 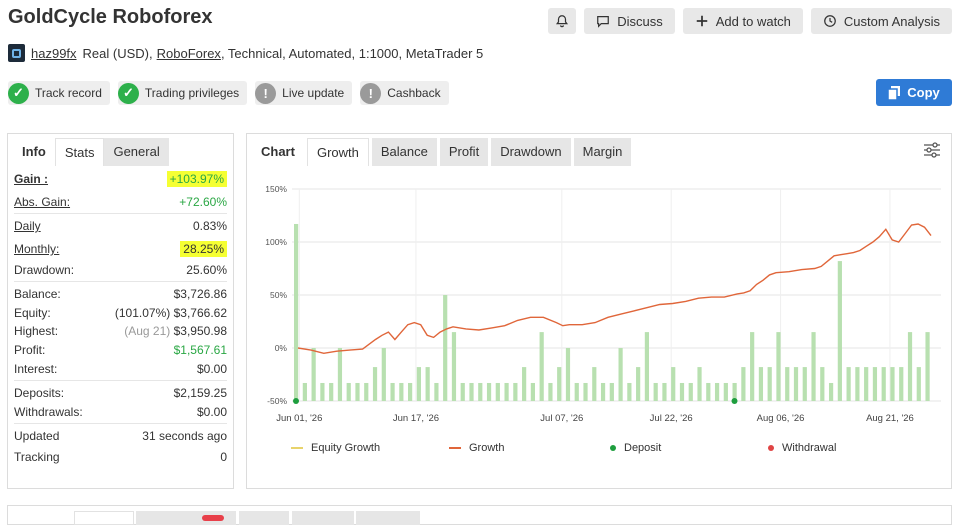 I want to click on username-link: haz99fx, so click(x=54, y=53).